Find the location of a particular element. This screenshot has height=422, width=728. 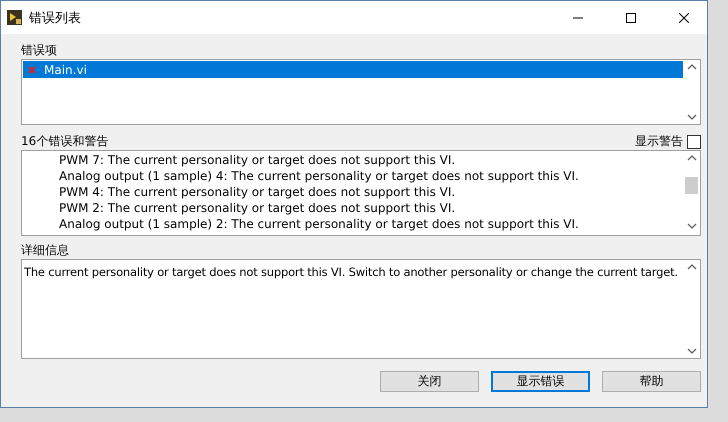

close-icon is located at coordinates (684, 17).